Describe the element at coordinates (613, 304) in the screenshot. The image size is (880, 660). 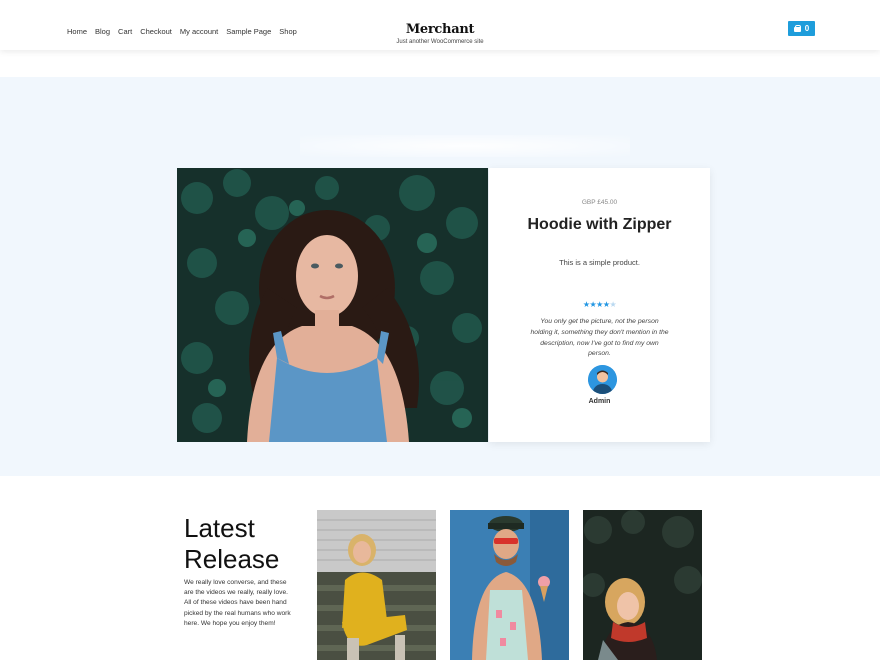
I see `star-empty-icon: ★` at that location.